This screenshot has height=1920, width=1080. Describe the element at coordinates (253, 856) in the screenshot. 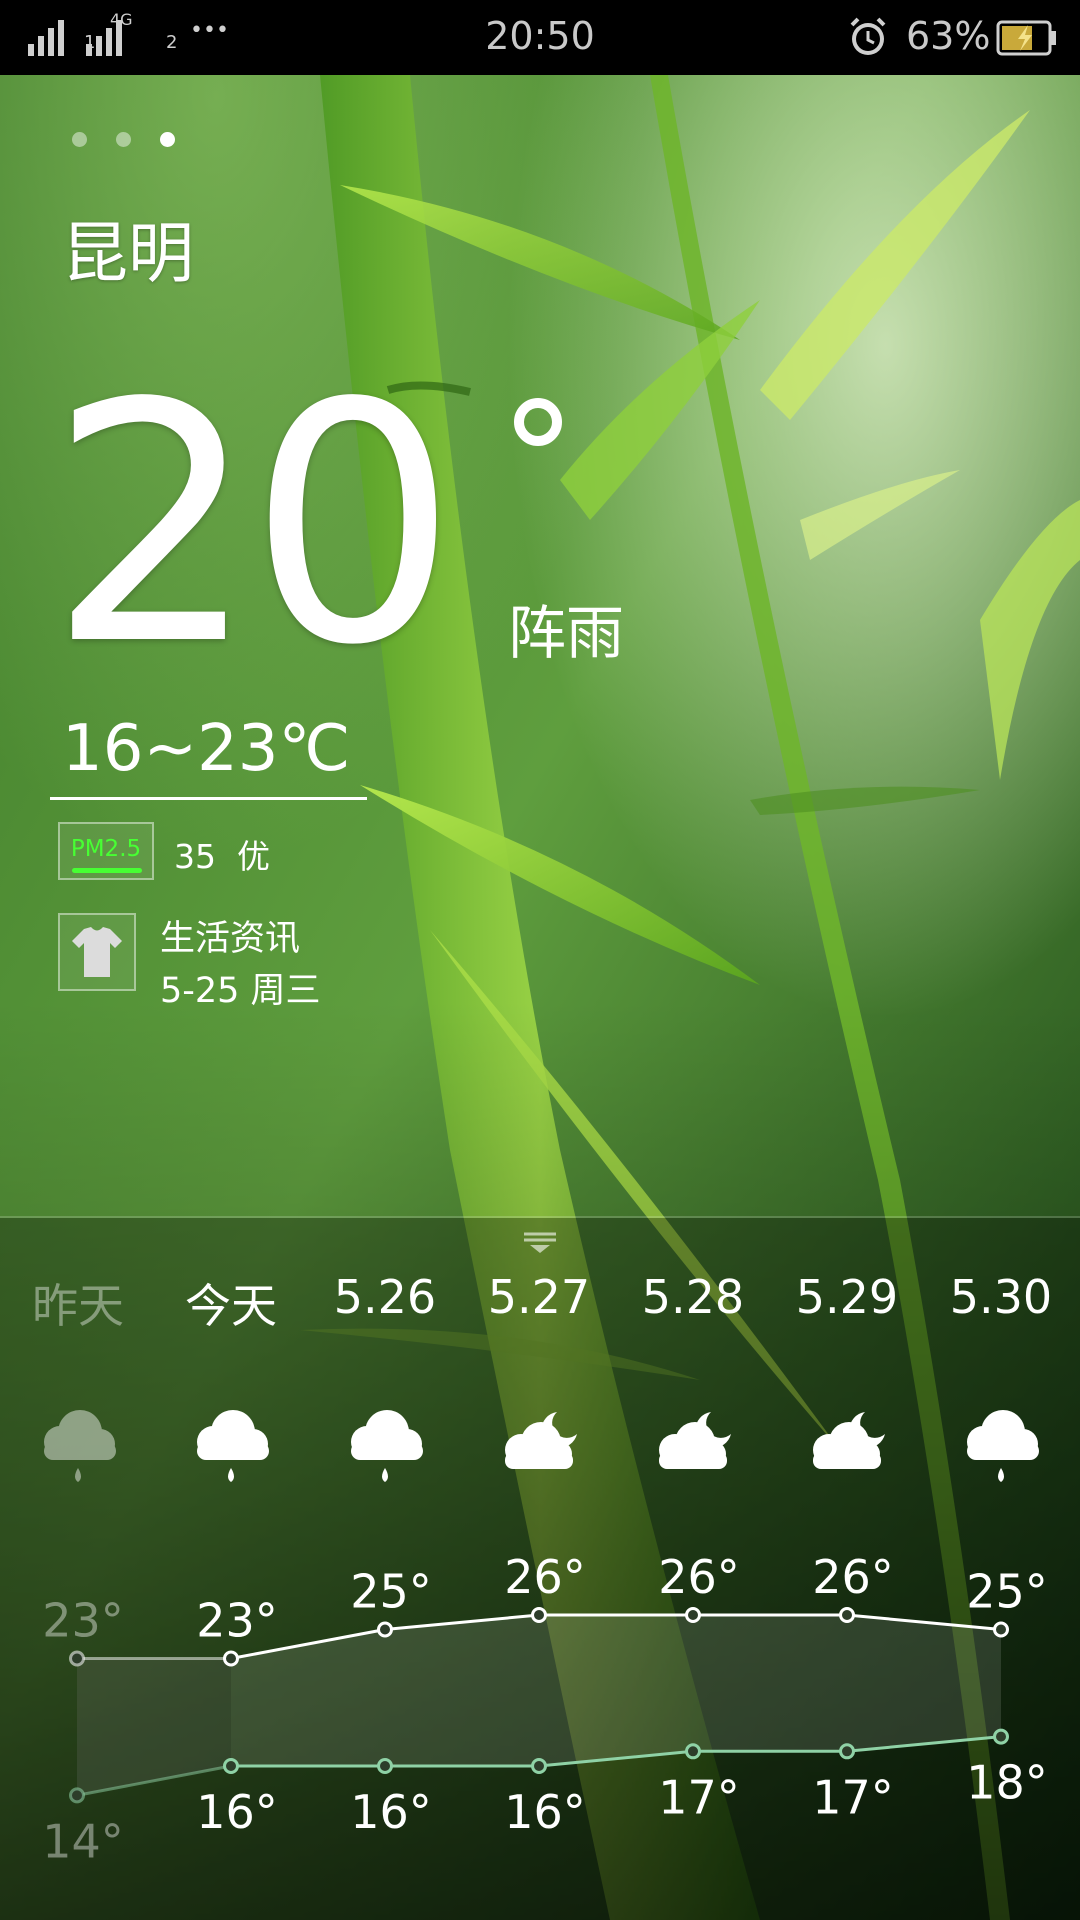

I see `pm25-level: 优` at that location.